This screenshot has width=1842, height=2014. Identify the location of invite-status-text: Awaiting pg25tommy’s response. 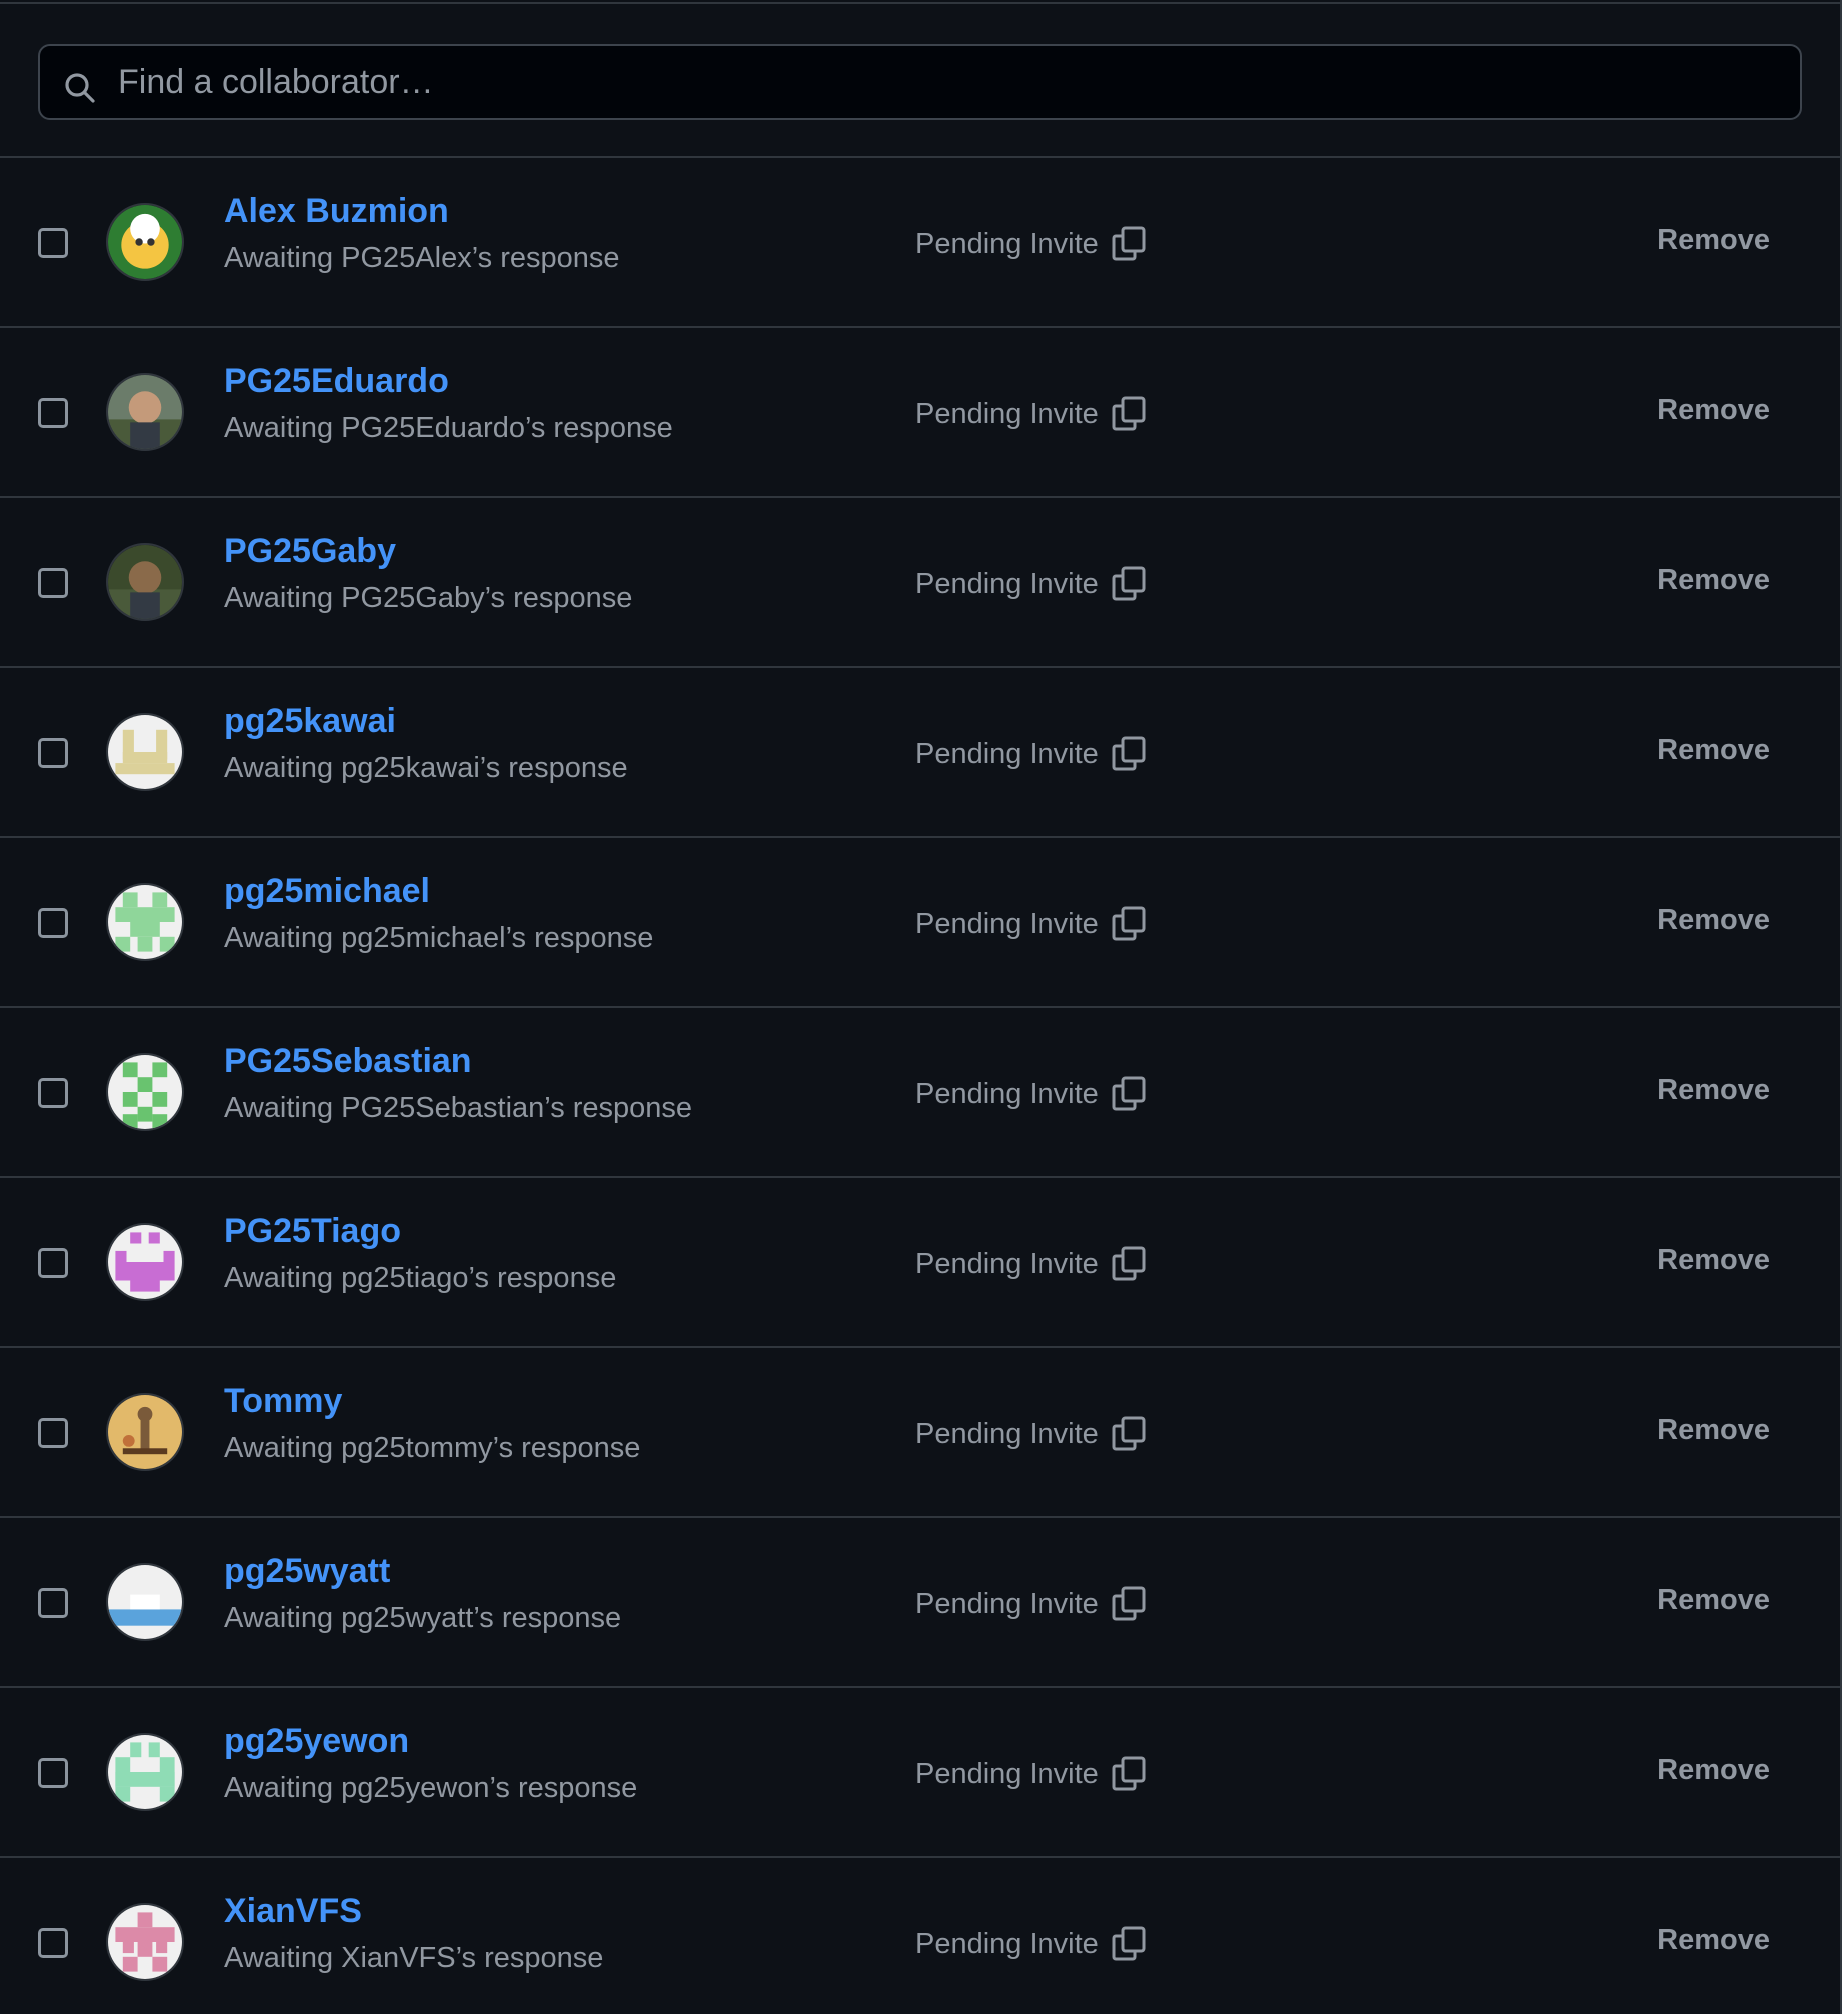
(432, 1448).